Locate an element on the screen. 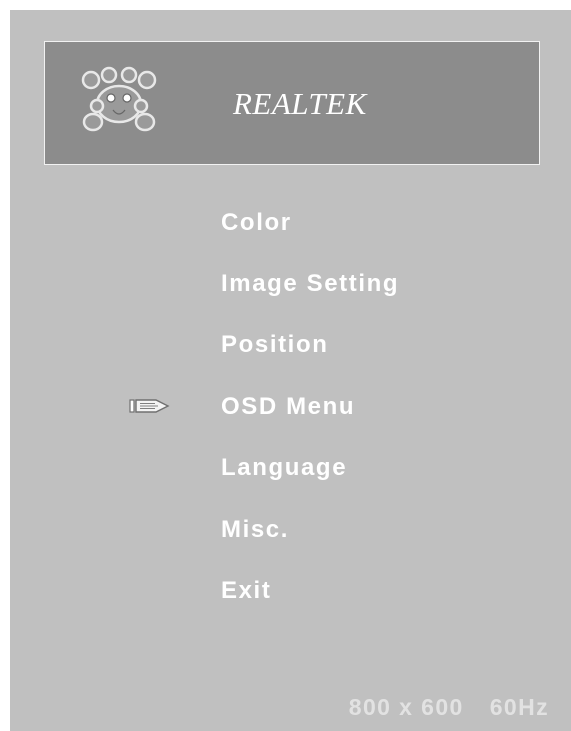  refresh-rate-readout: 60Hz is located at coordinates (519, 707).